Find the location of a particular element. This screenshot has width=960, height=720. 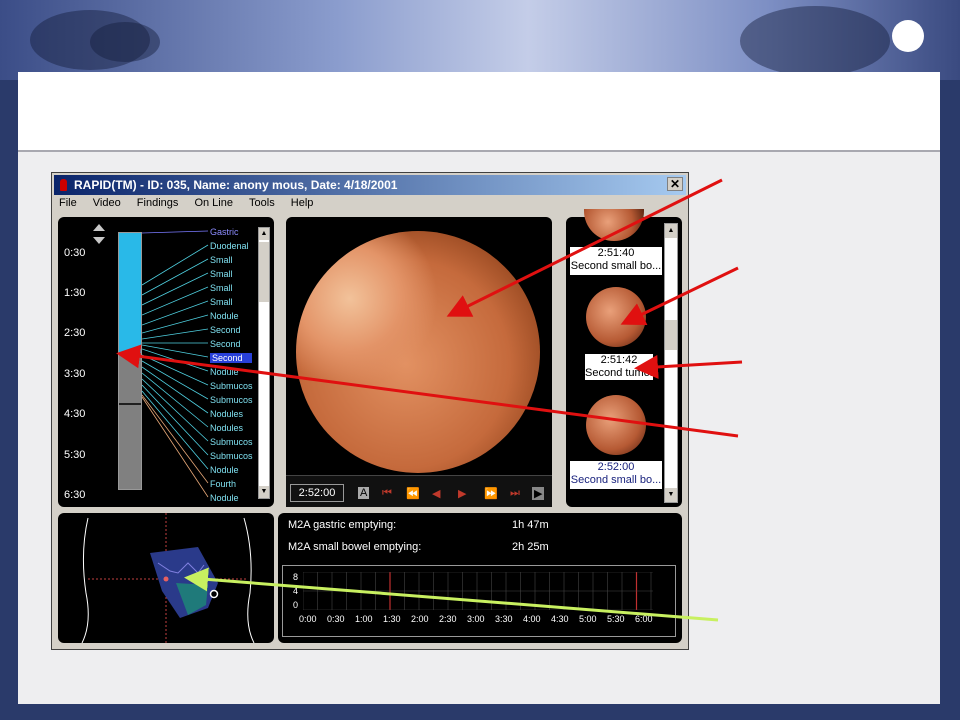

arrow-localization is located at coordinates (451, 594).